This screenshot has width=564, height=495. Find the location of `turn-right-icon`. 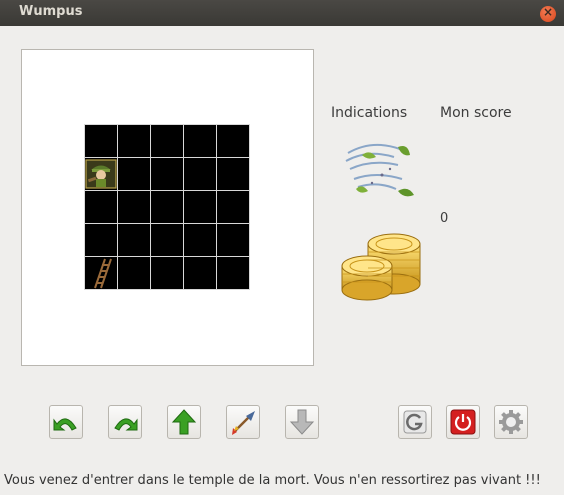

turn-right-icon is located at coordinates (126, 424).